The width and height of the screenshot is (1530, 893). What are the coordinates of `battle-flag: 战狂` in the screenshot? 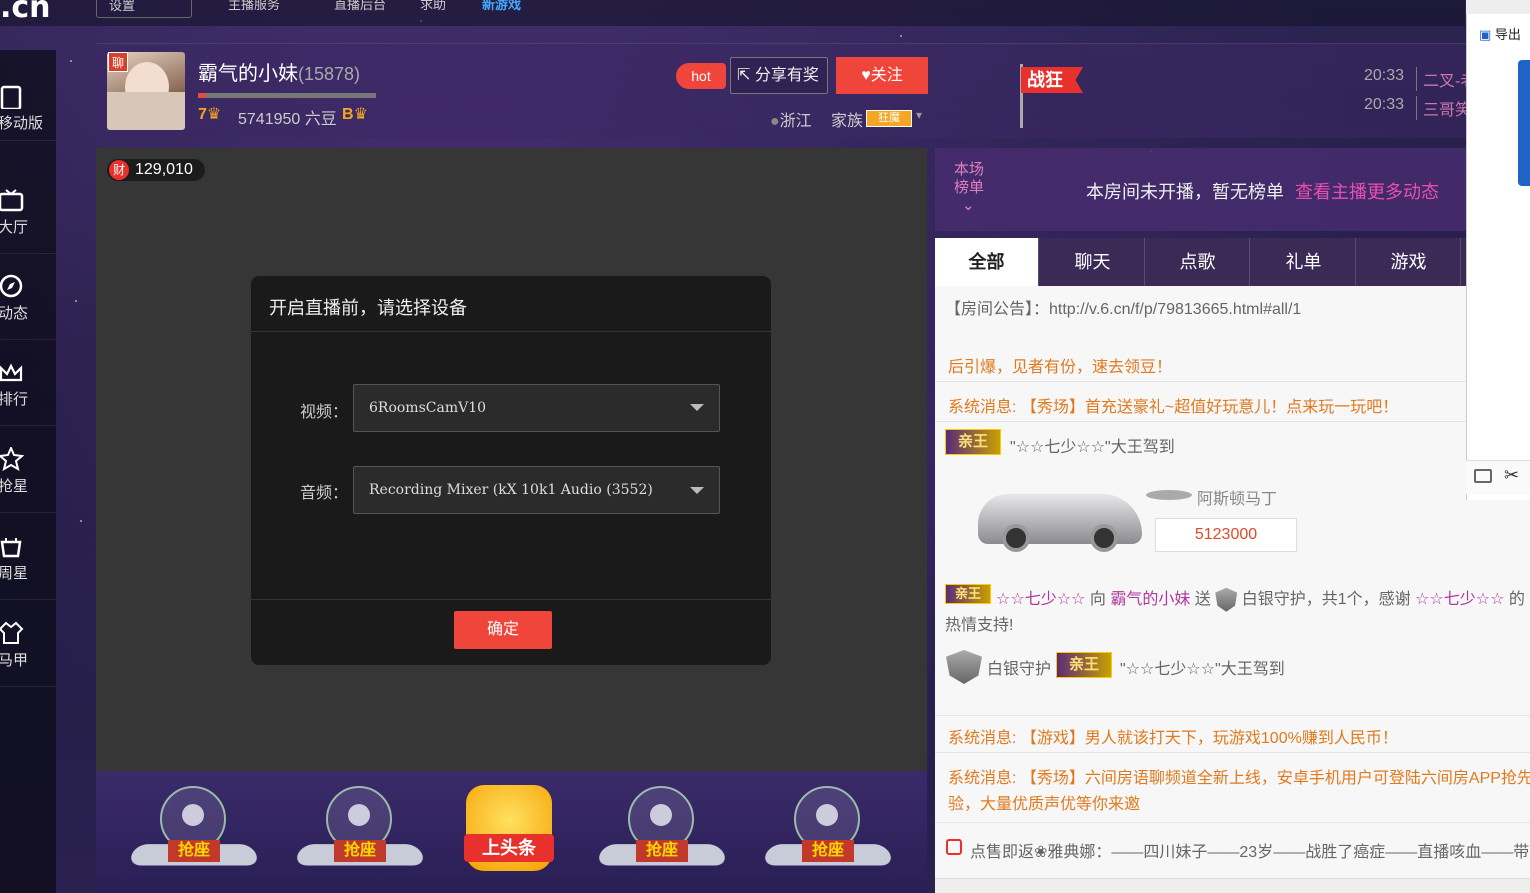 It's located at (1052, 80).